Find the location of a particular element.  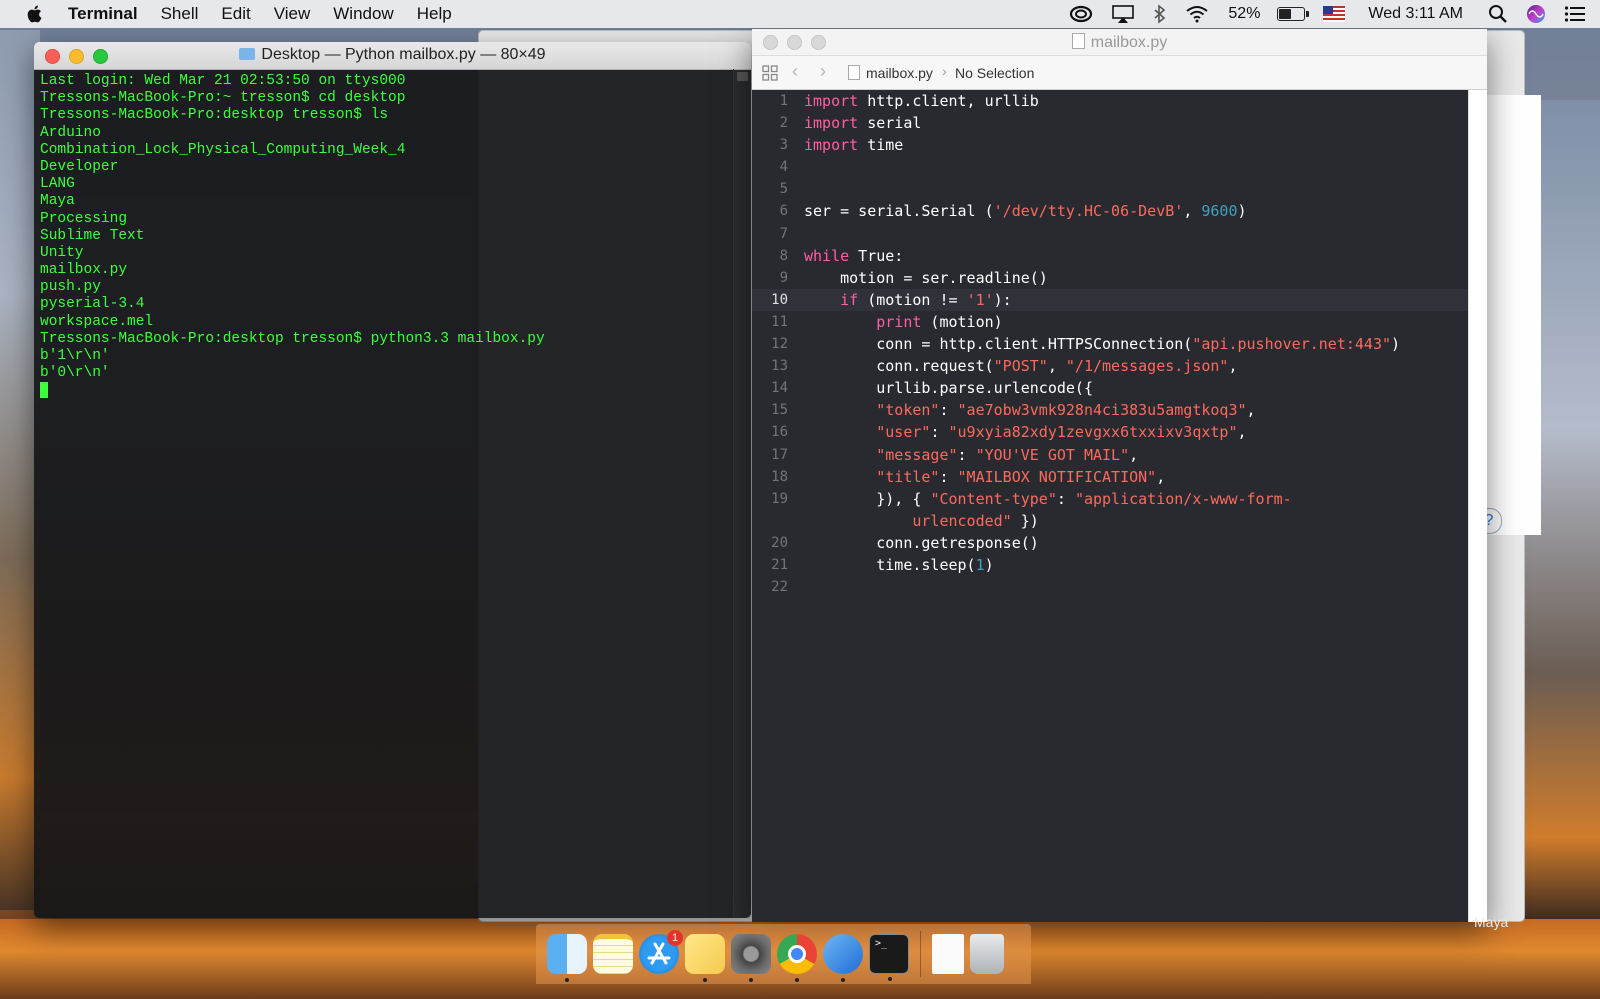

related-items-icon is located at coordinates (770, 73).